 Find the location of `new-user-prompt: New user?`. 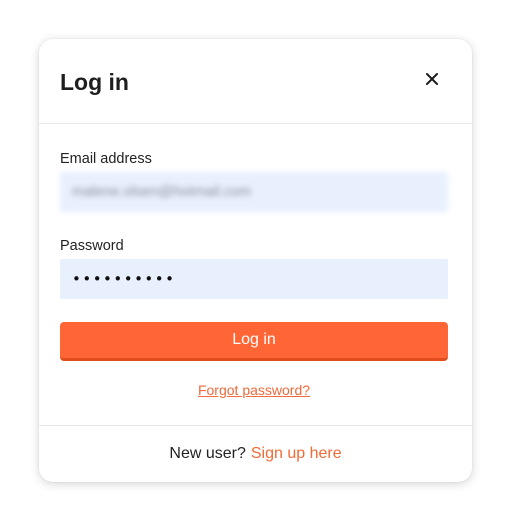

new-user-prompt: New user? is located at coordinates (207, 453).